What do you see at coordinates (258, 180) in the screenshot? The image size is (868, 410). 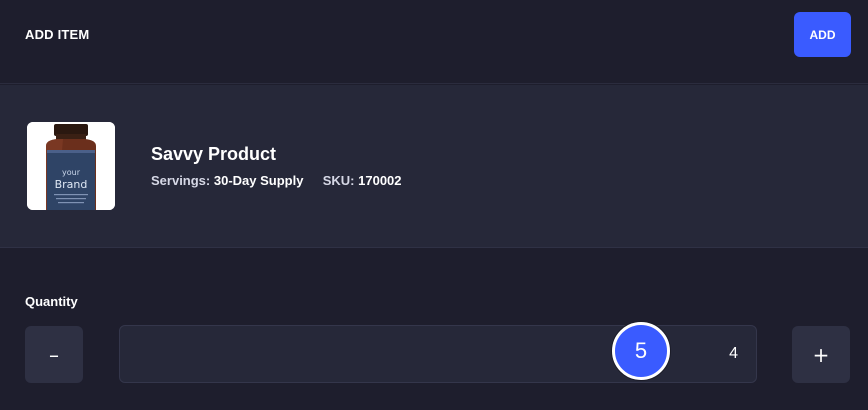 I see `servings-value: 30-Day Supply` at bounding box center [258, 180].